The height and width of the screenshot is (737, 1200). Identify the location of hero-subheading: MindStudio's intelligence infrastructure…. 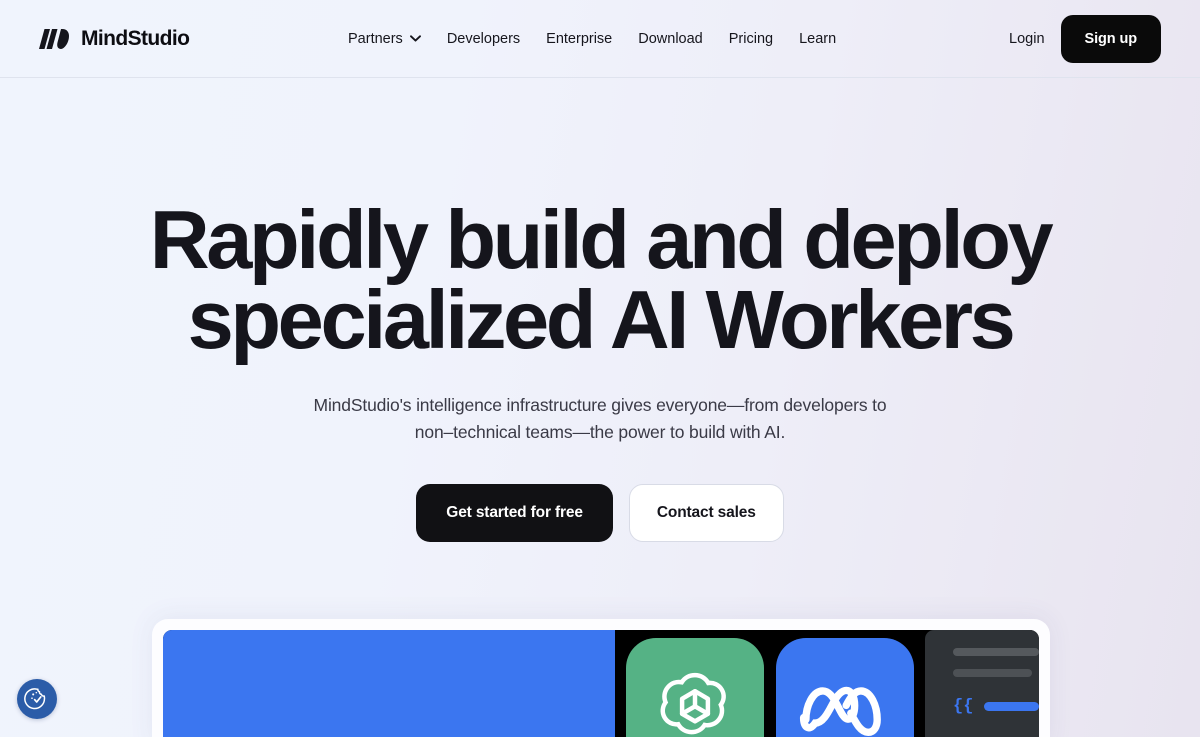
(600, 418).